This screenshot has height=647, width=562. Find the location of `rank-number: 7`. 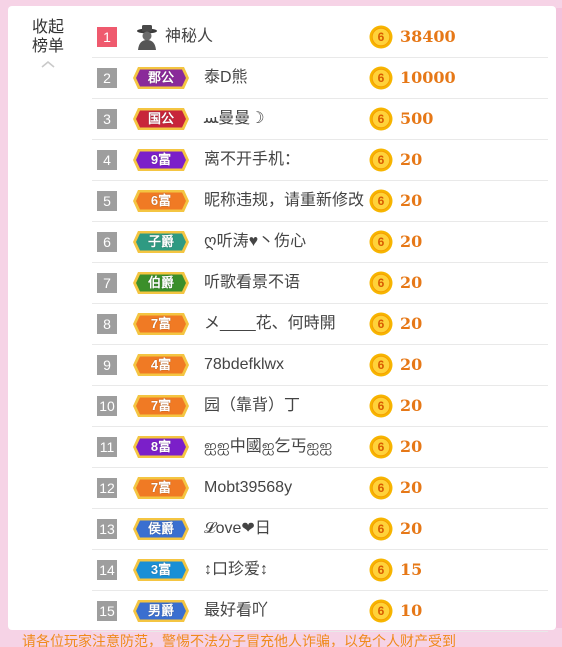

rank-number: 7 is located at coordinates (107, 283).